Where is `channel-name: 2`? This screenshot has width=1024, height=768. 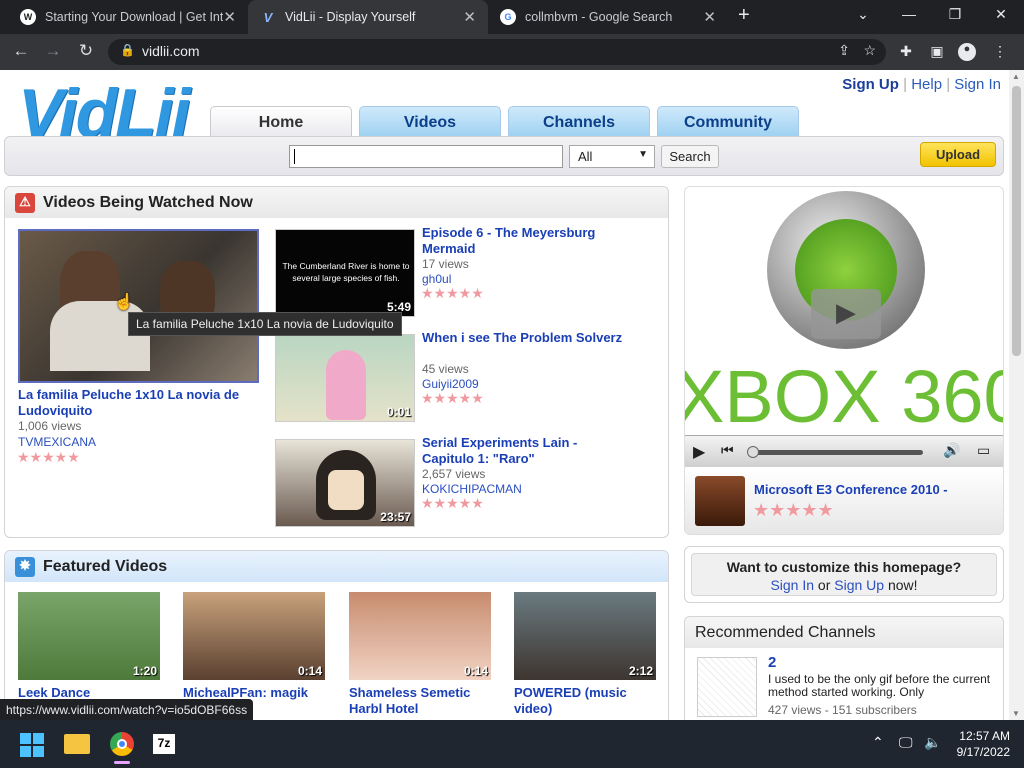 channel-name: 2 is located at coordinates (772, 663).